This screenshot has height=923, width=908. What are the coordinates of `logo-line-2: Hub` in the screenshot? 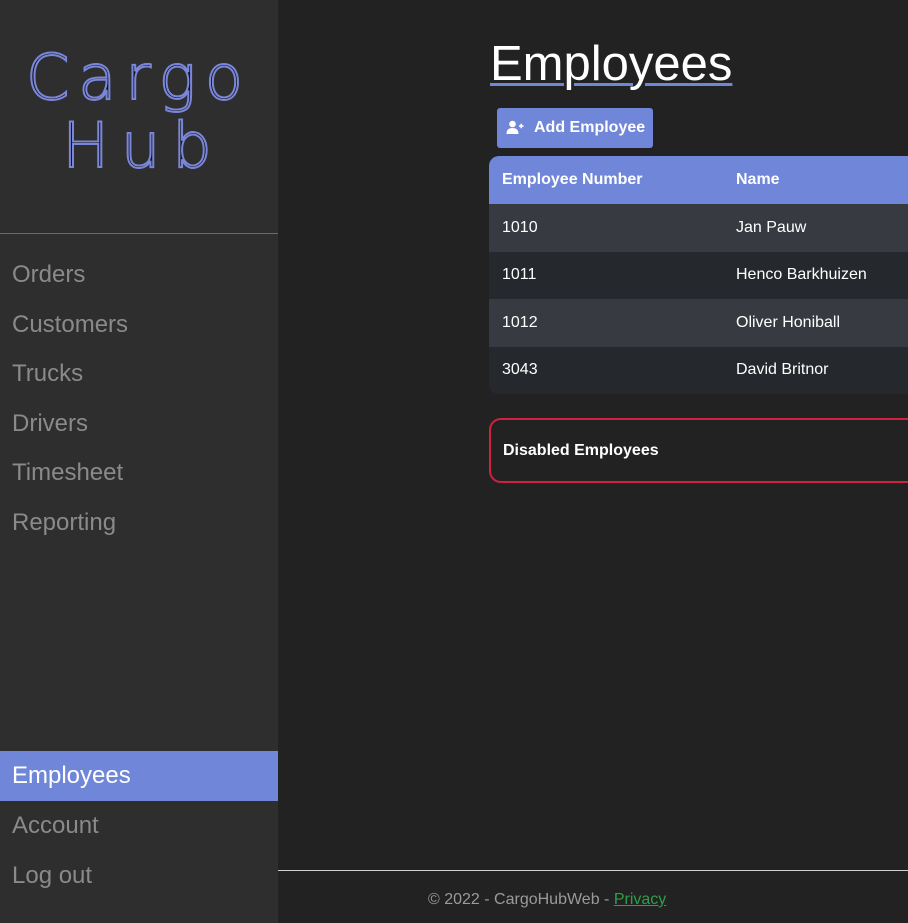 It's located at (142, 145).